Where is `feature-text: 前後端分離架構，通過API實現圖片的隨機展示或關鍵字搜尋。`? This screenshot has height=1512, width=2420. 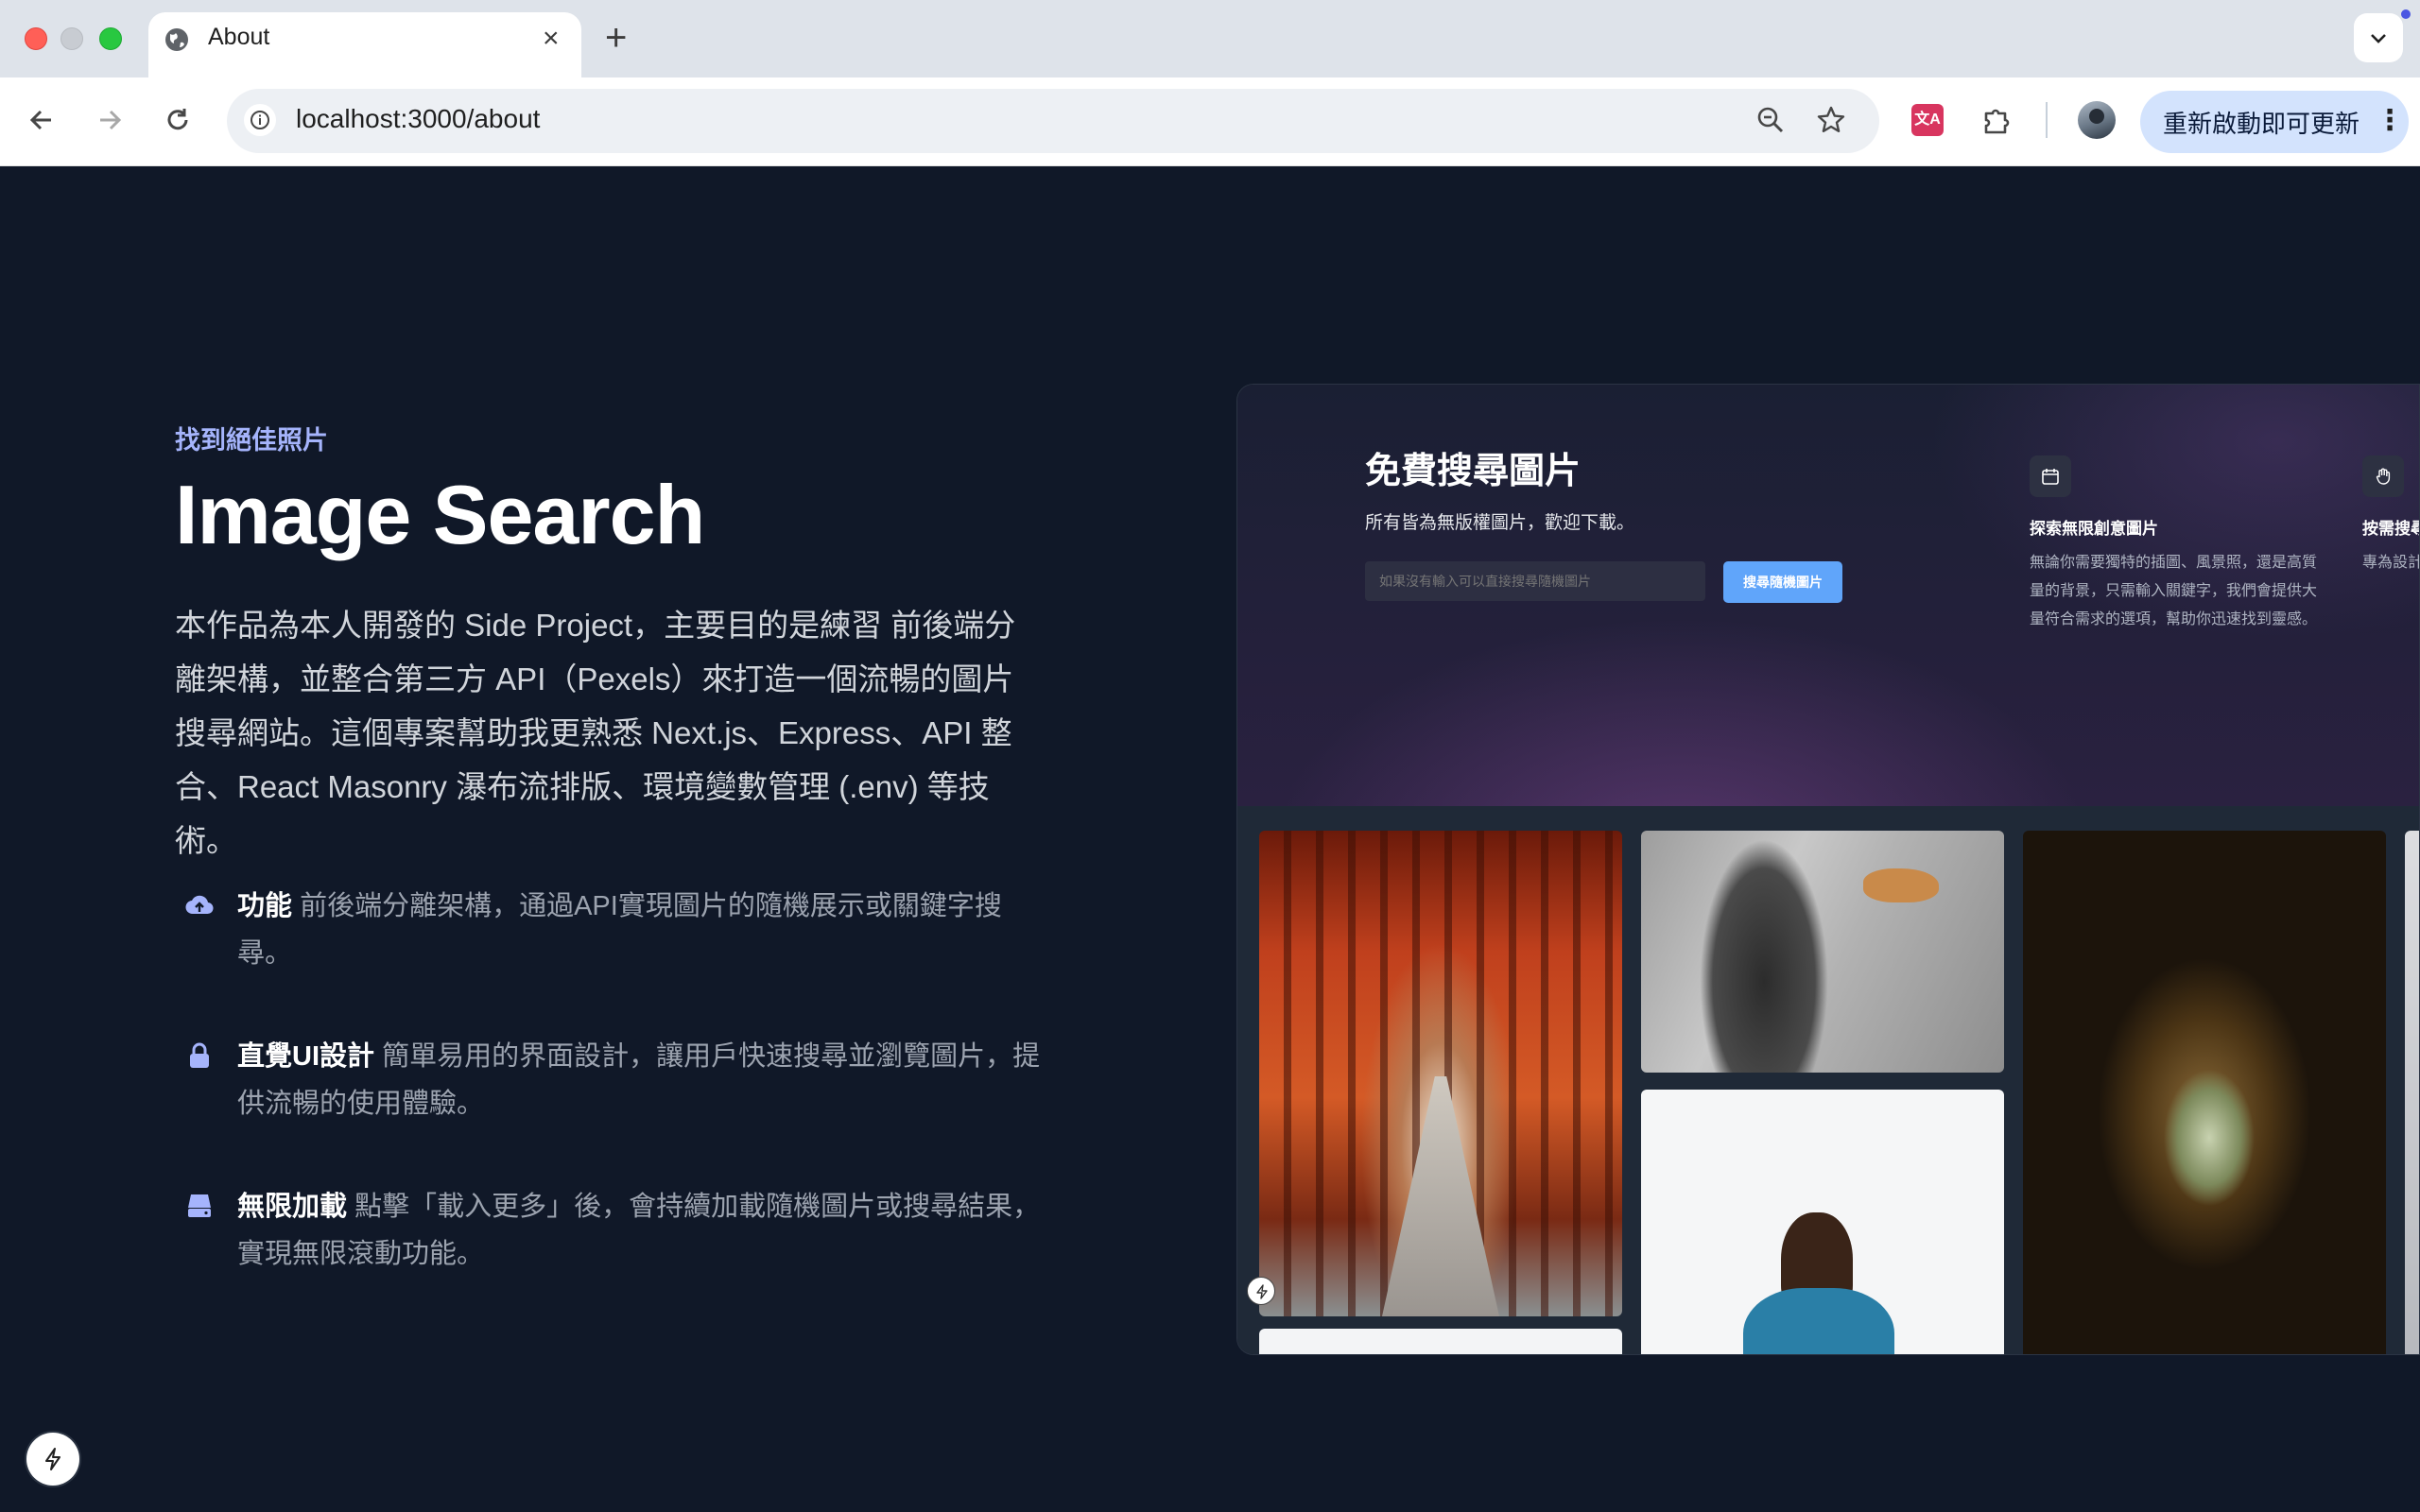 feature-text: 前後端分離架構，通過API實現圖片的隨機展示或關鍵字搜尋。 is located at coordinates (619, 930).